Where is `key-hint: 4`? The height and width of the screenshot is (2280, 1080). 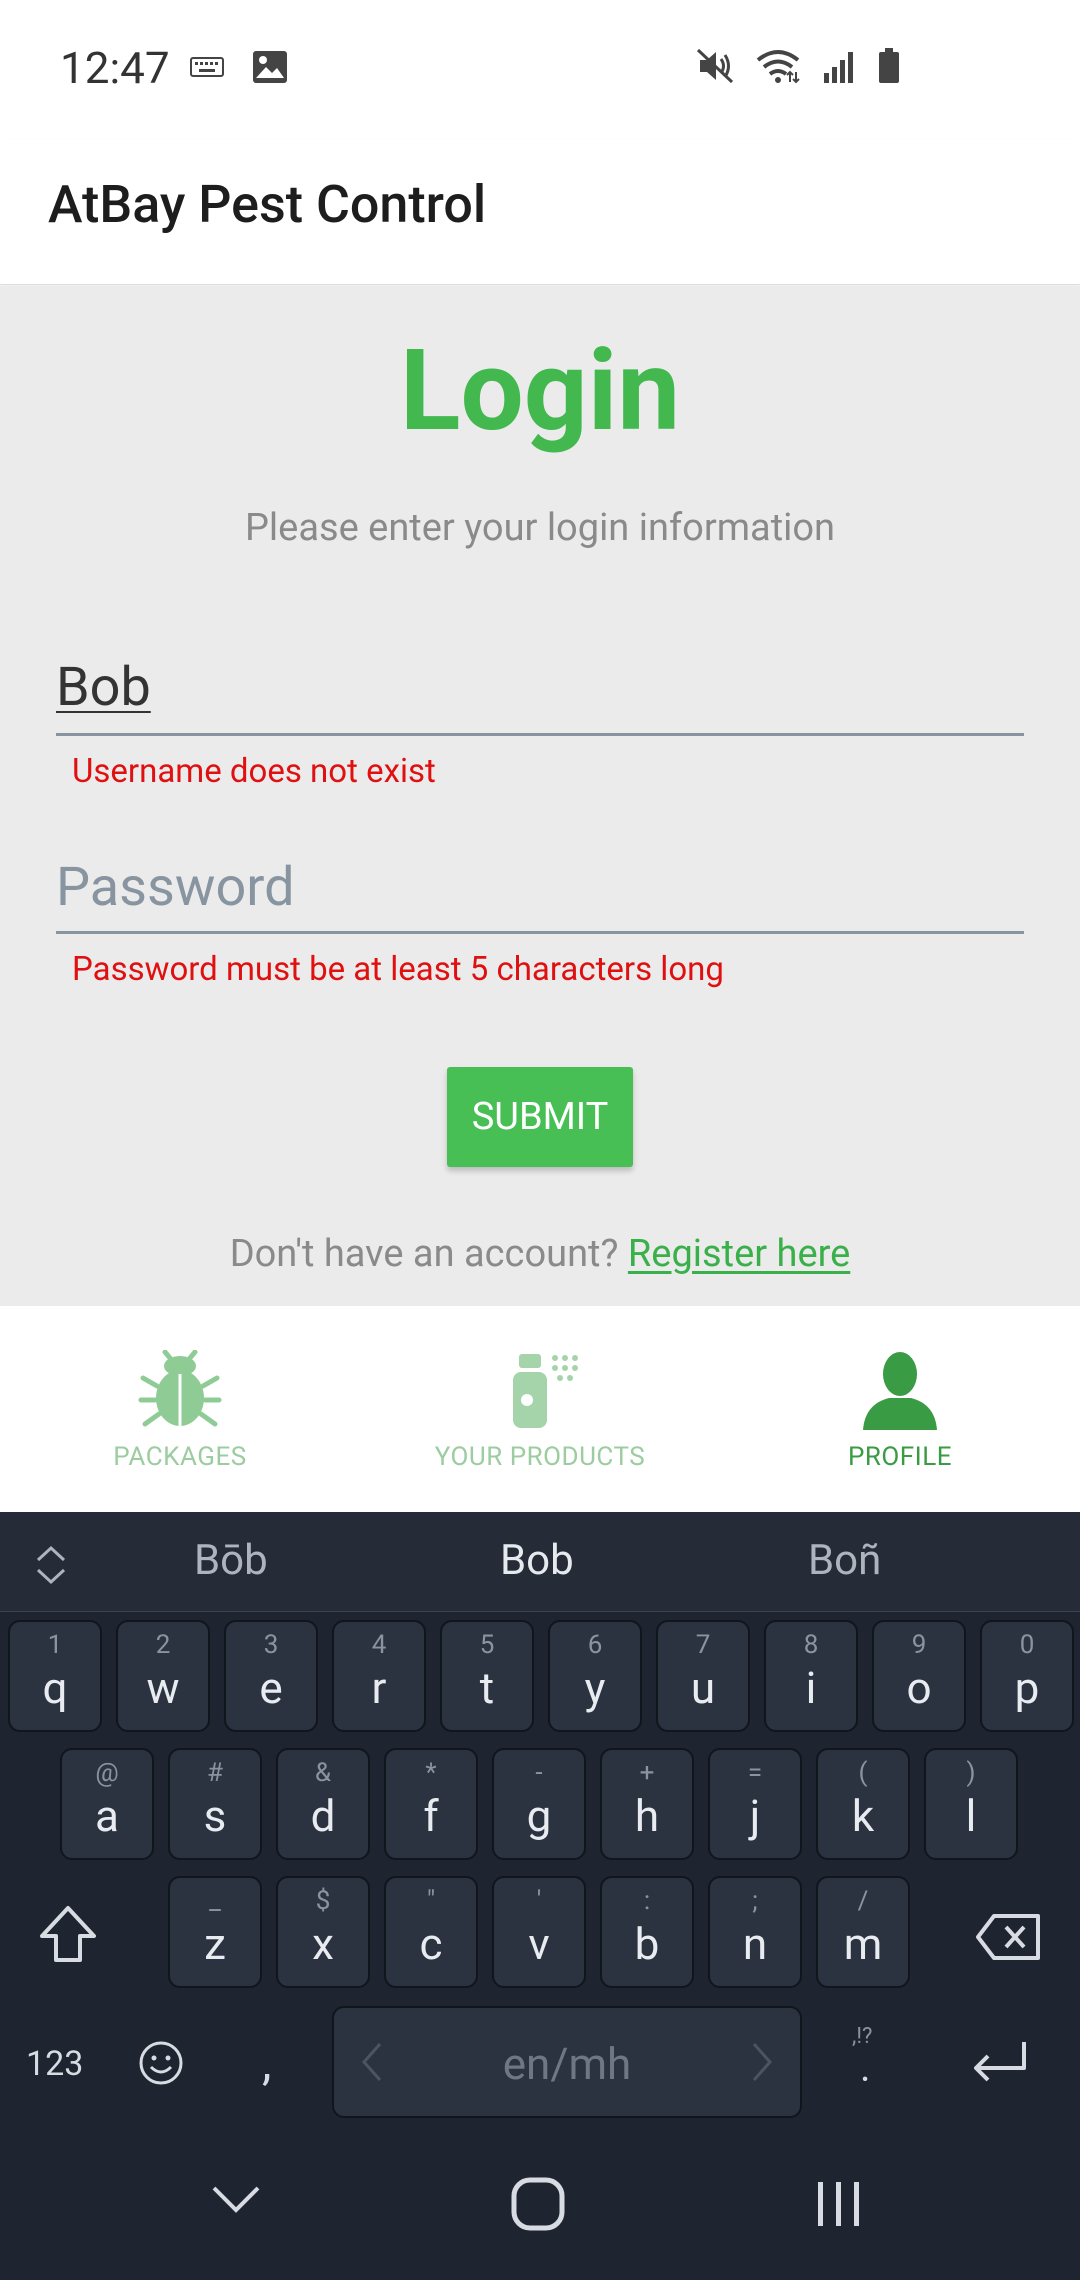
key-hint: 4 is located at coordinates (379, 1645).